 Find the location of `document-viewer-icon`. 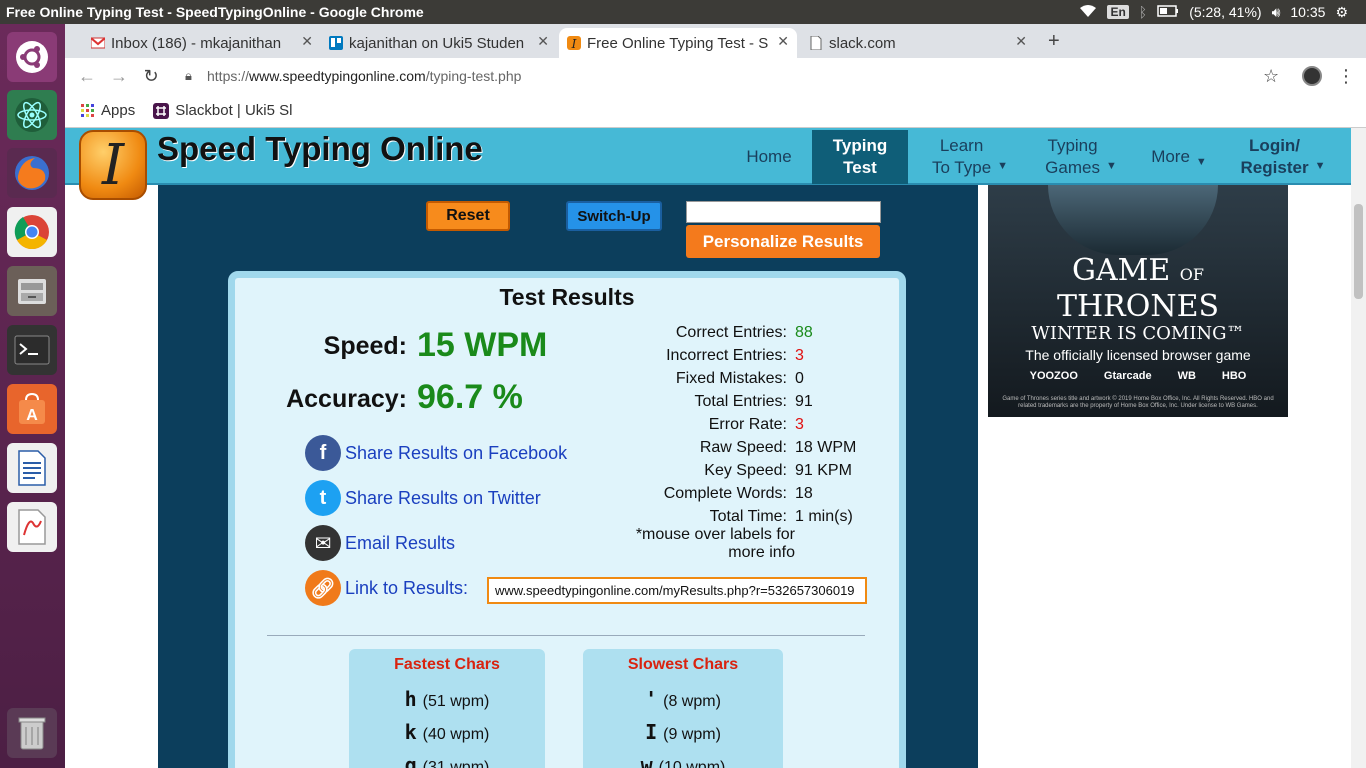

document-viewer-icon is located at coordinates (32, 527).